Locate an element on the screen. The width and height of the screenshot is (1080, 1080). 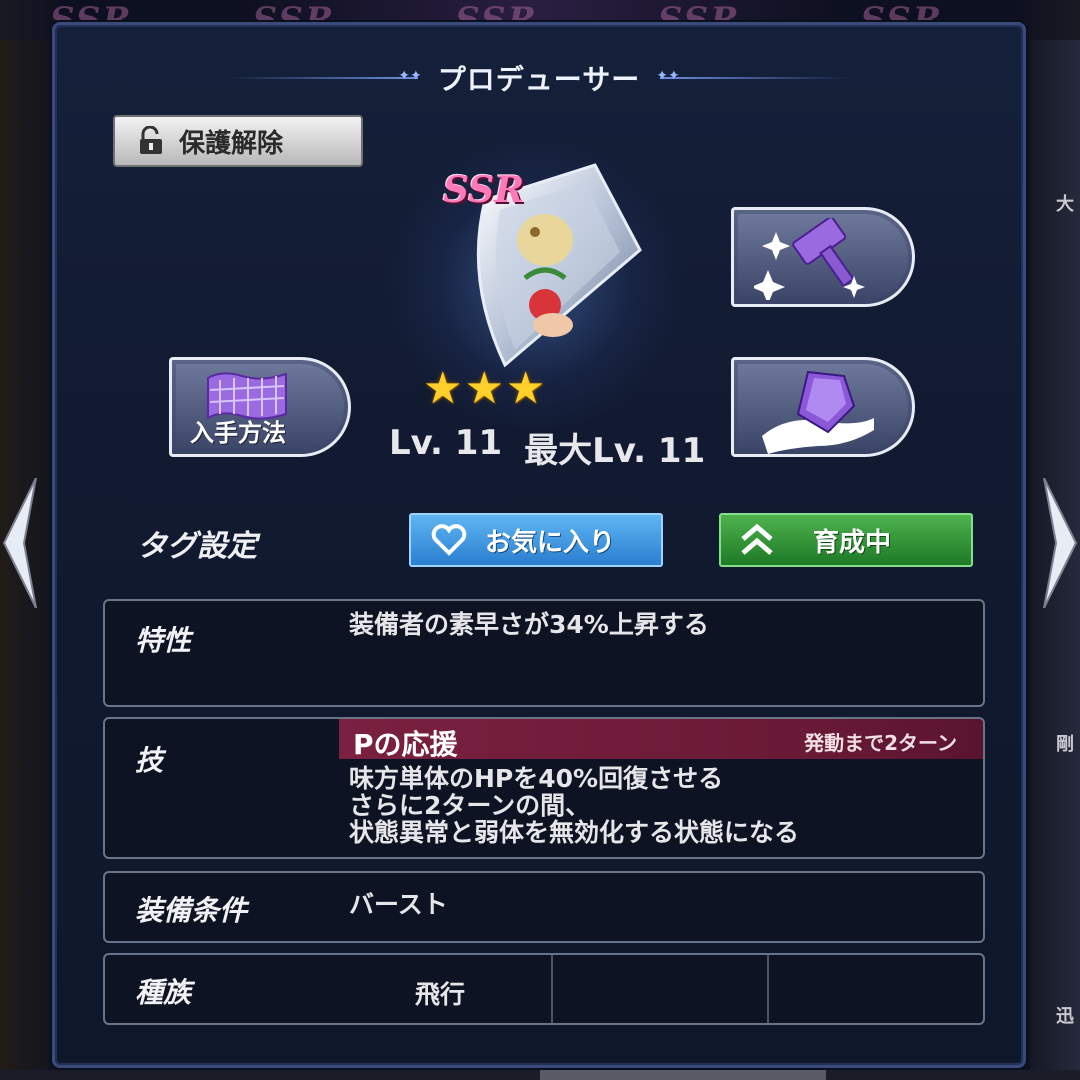
race-label: 種族 is located at coordinates (163, 992).